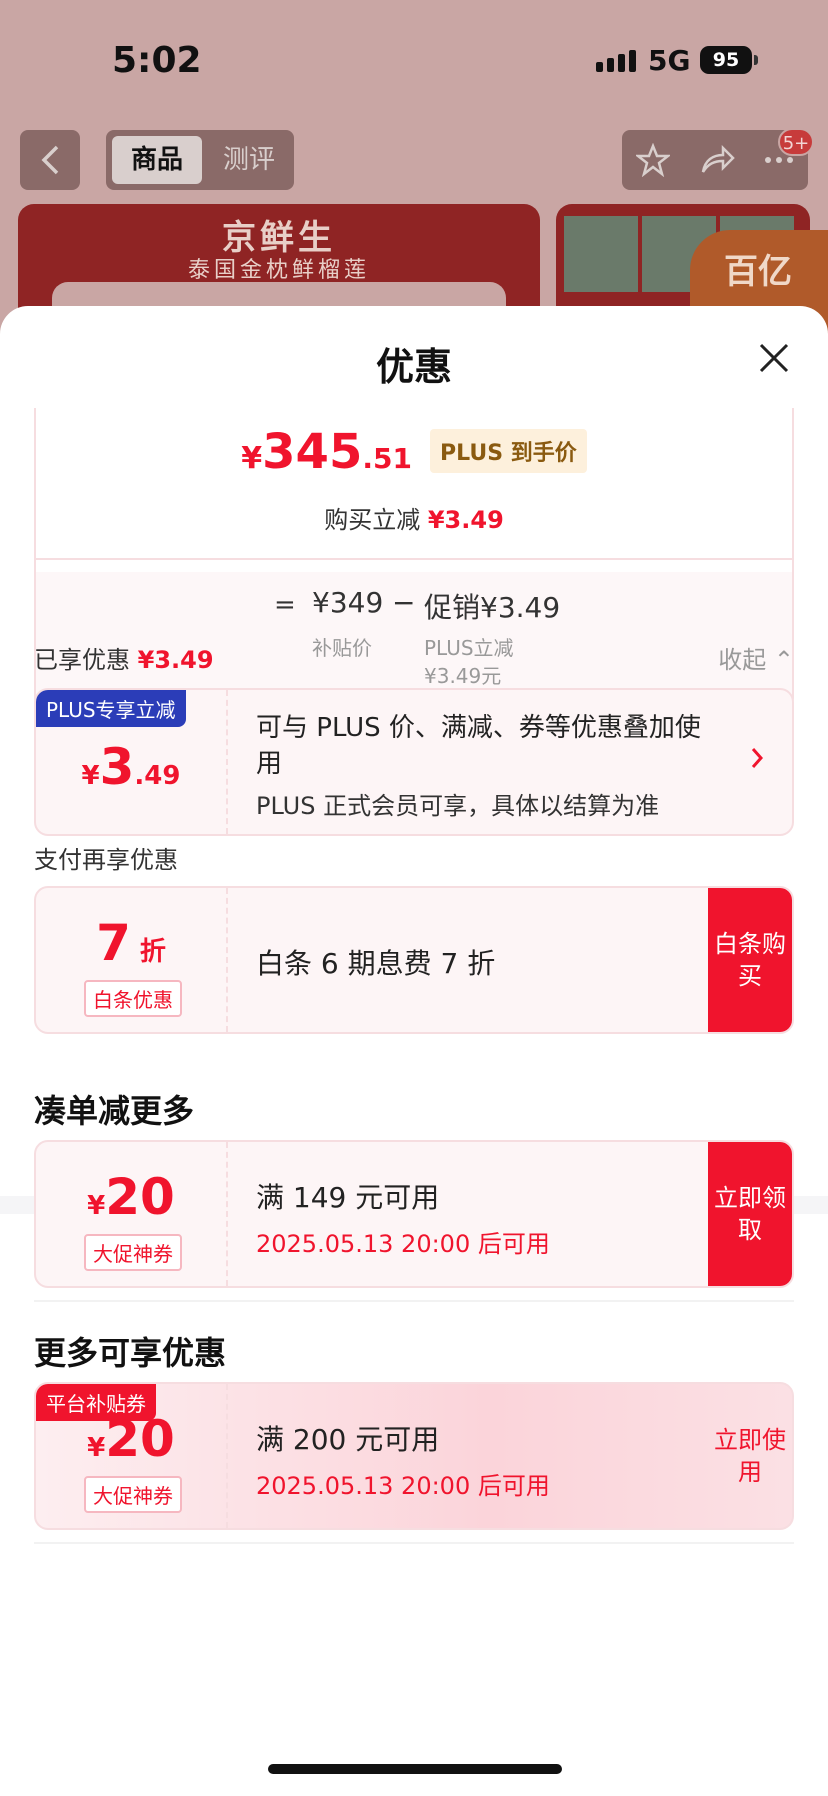 The width and height of the screenshot is (828, 1796). I want to click on discount-rate: 7 折, so click(131, 943).